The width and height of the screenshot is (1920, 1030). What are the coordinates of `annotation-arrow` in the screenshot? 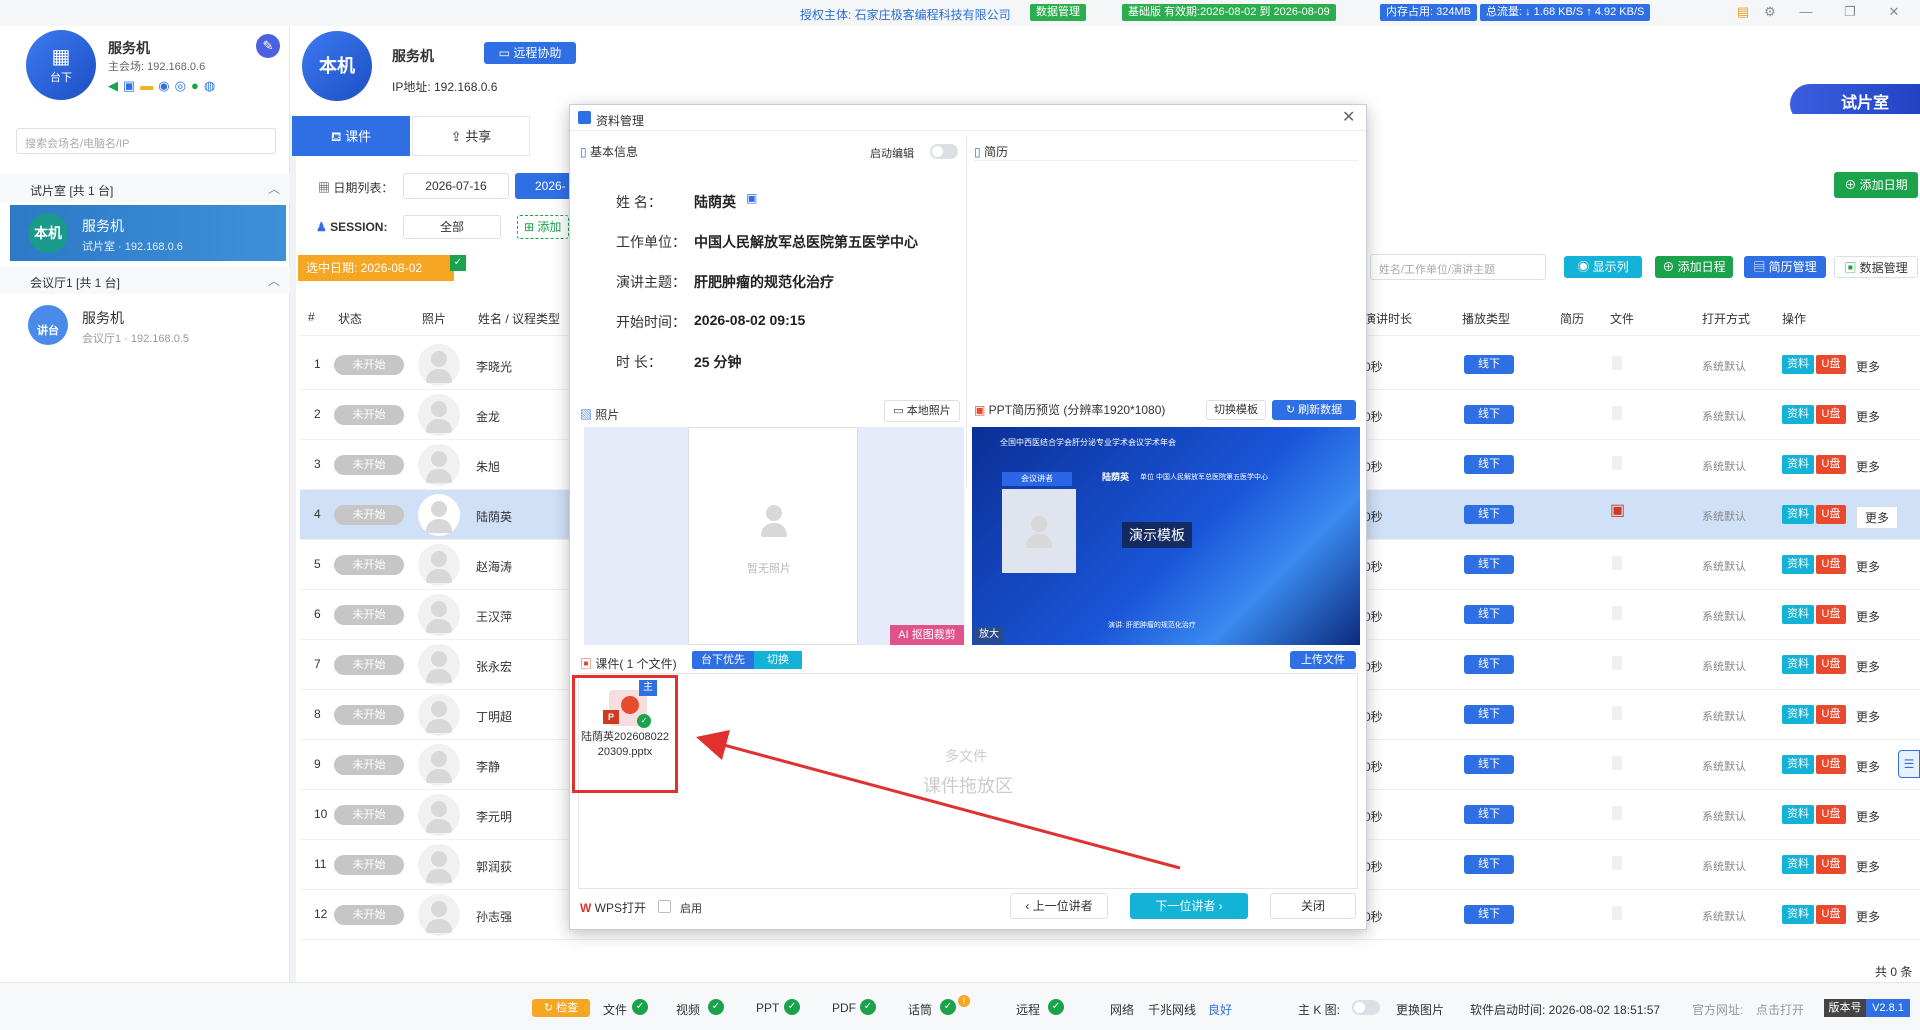 It's located at (938, 800).